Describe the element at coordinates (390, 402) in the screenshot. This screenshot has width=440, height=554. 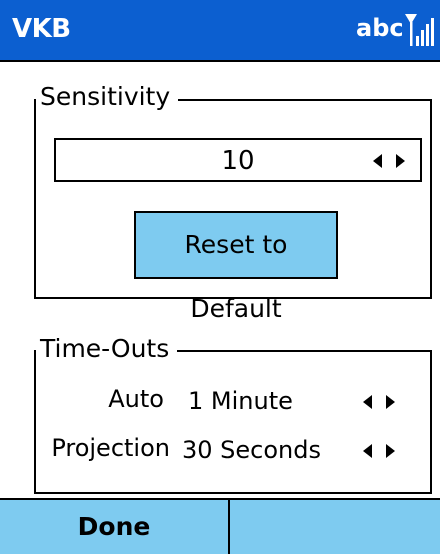
I see `auto-timeout-increase-arrow-icon` at that location.